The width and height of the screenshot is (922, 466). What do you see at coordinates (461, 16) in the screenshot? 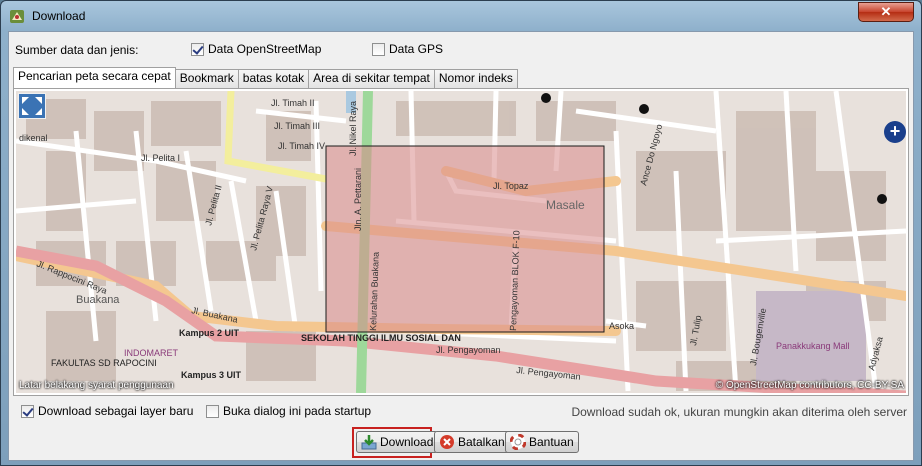
I see `title-bar: Download ✕` at bounding box center [461, 16].